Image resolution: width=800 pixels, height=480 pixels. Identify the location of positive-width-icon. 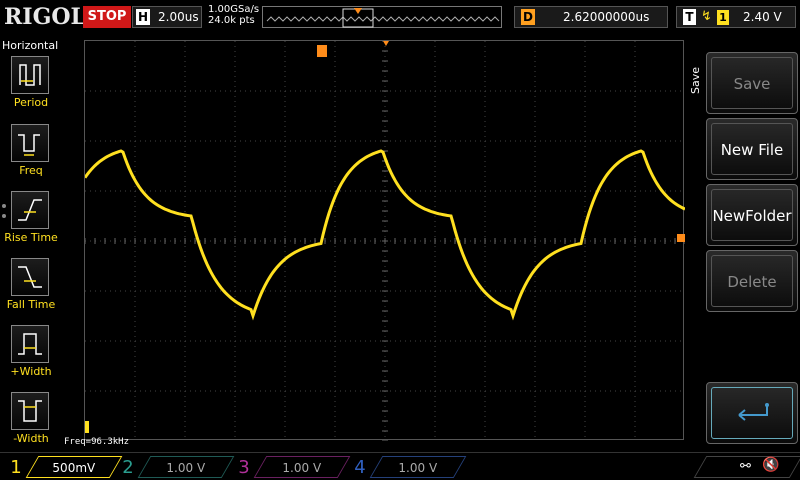
(30, 344).